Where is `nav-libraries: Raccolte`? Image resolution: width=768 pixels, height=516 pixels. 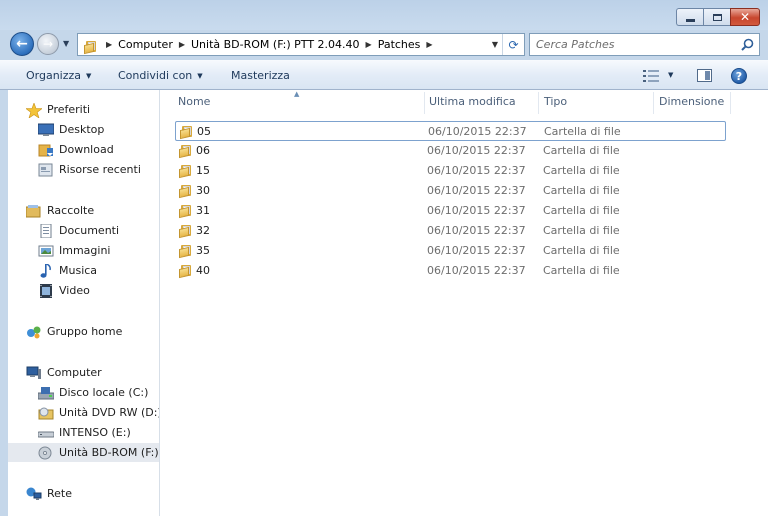 nav-libraries: Raccolte is located at coordinates (59, 210).